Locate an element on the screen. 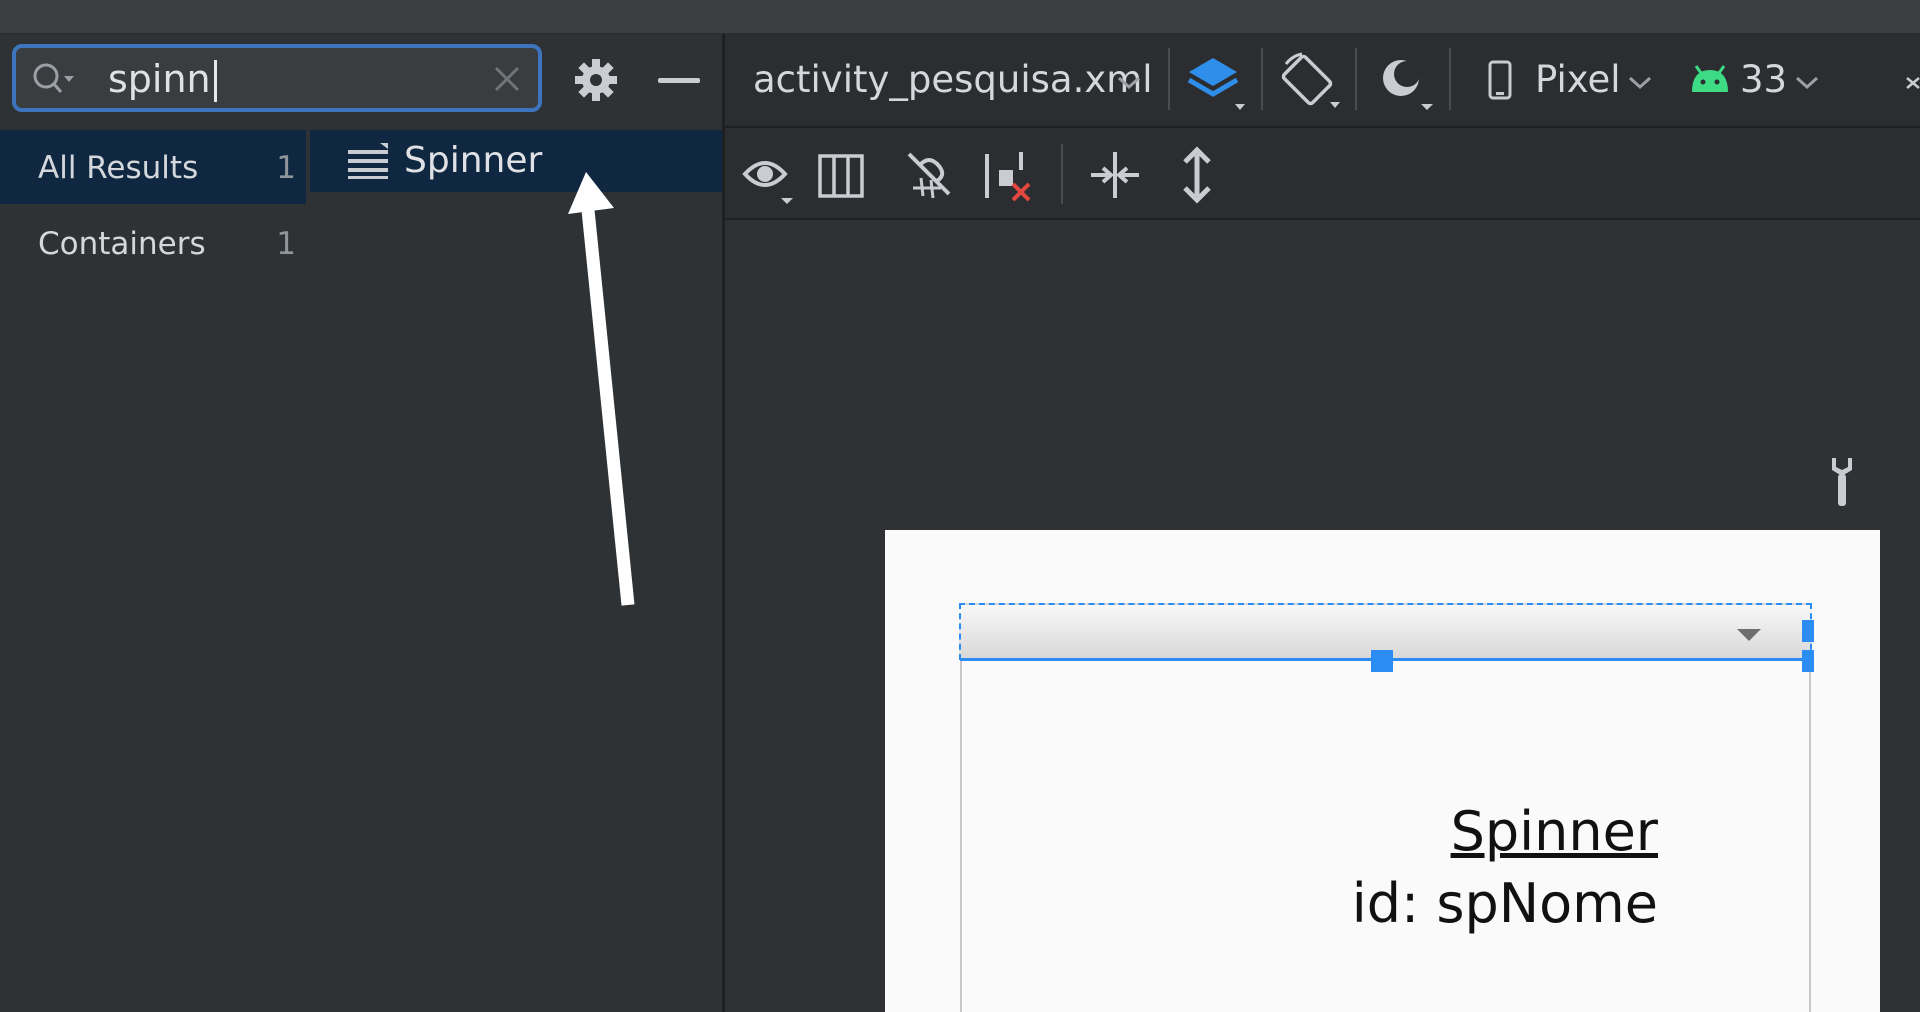  device-dropdown: Pixel is located at coordinates (1578, 79).